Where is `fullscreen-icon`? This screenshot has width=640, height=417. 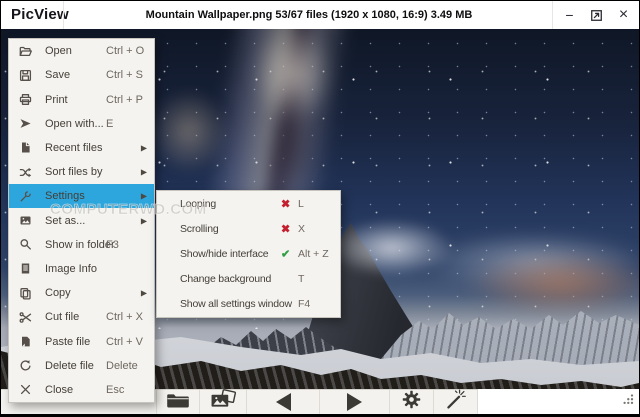
fullscreen-icon is located at coordinates (596, 15).